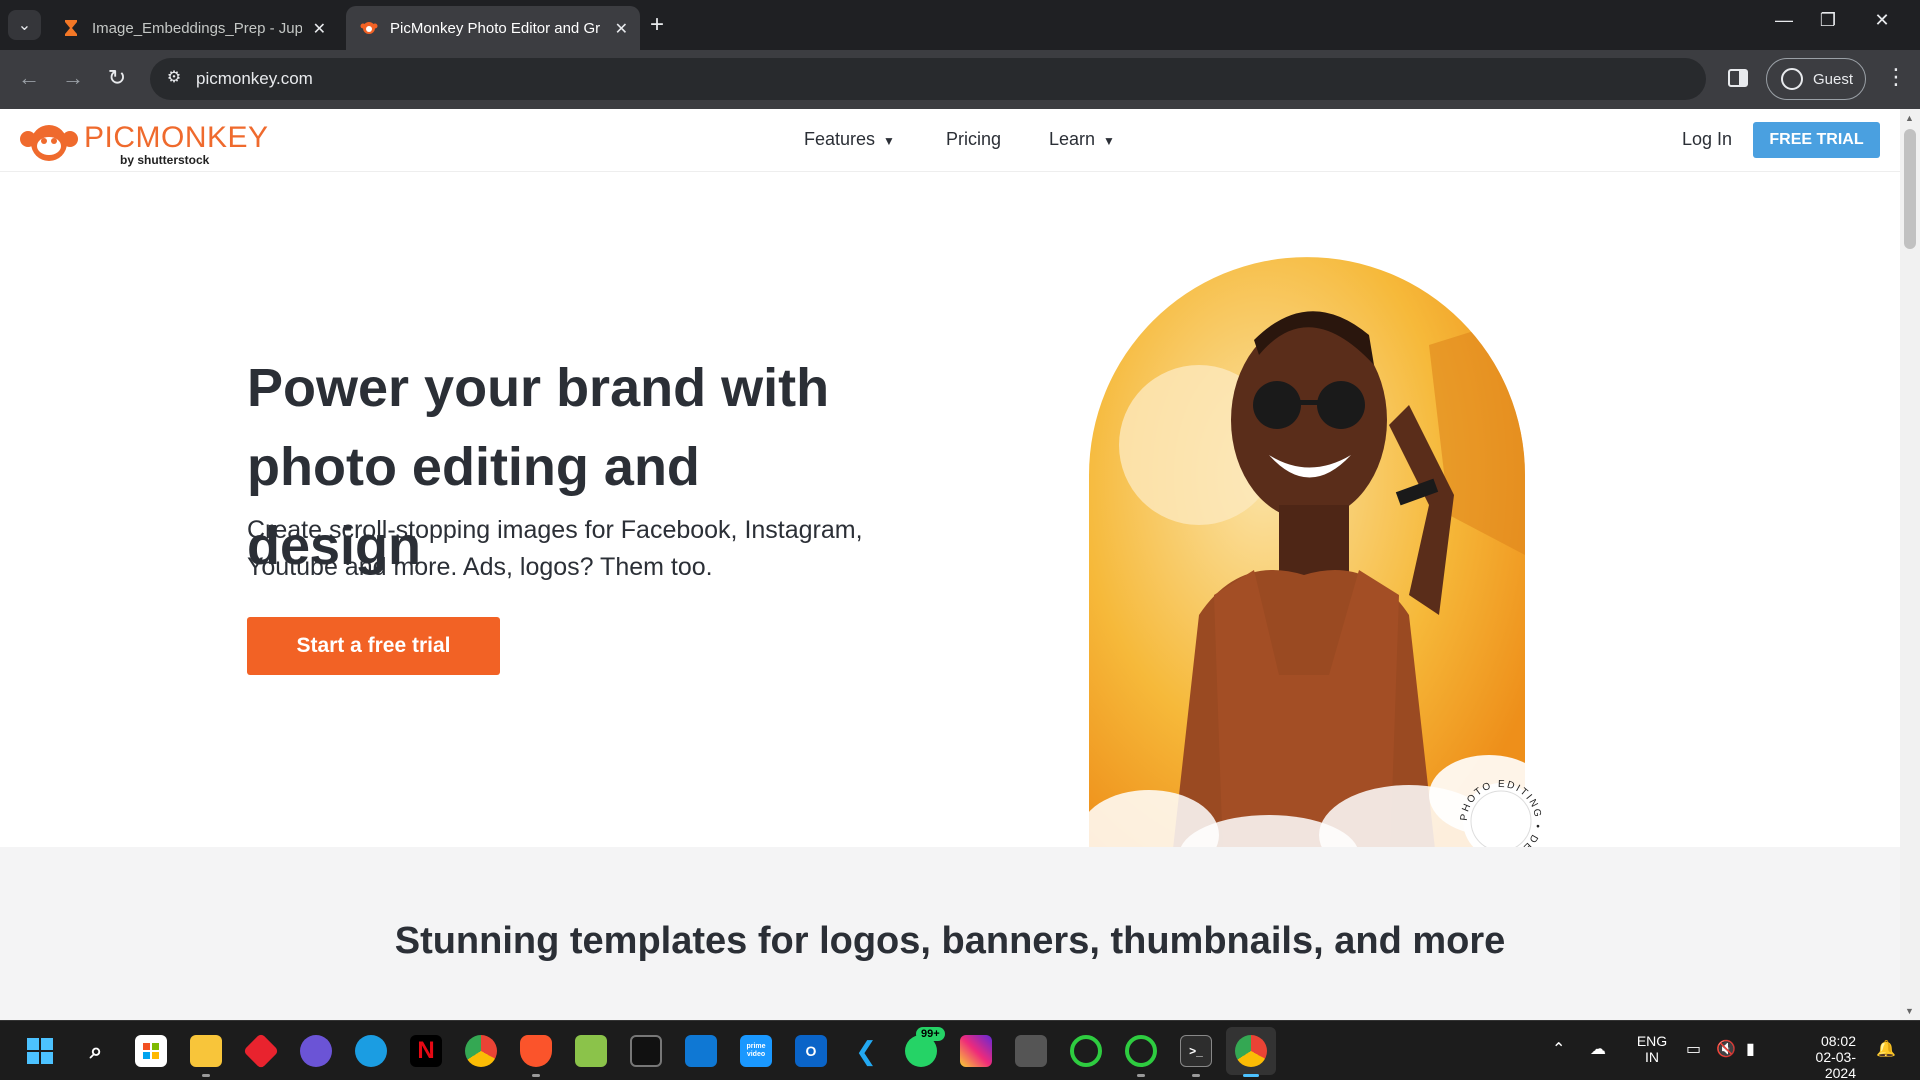  I want to click on minimize-icon: —, so click(1784, 20).